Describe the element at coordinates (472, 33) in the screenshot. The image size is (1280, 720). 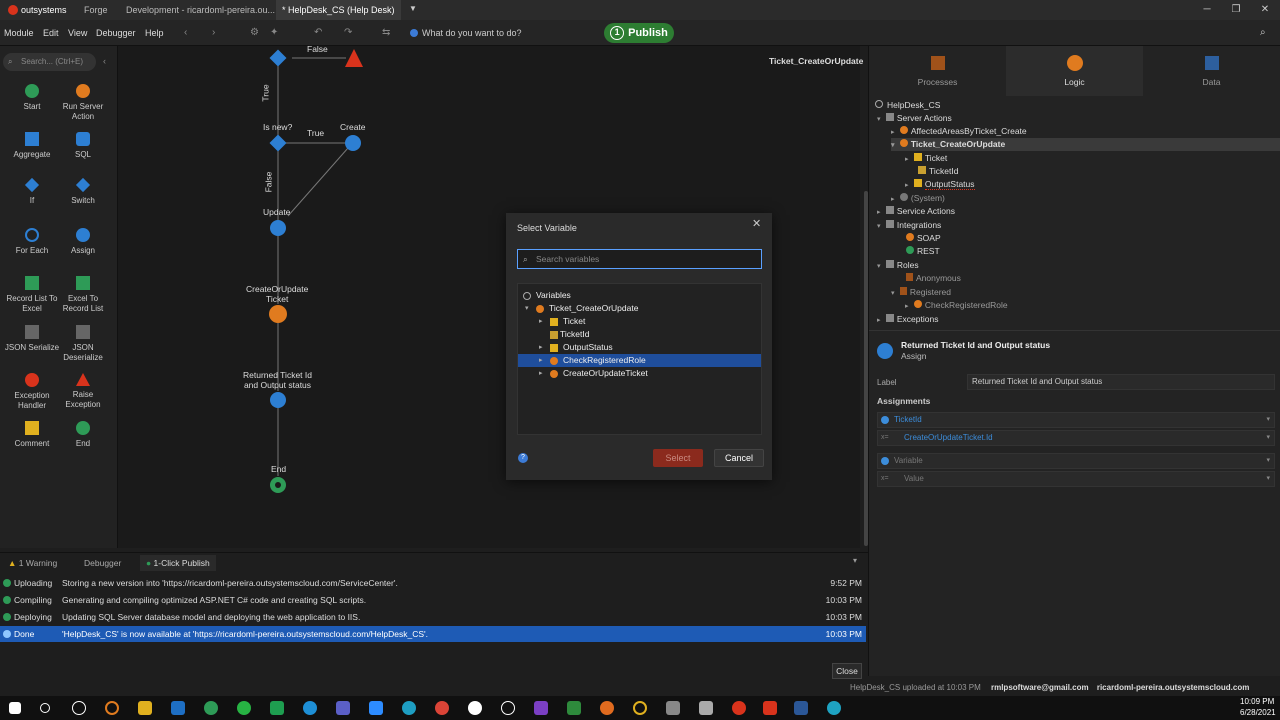
I see `command-prompt: What do you want to do?` at that location.